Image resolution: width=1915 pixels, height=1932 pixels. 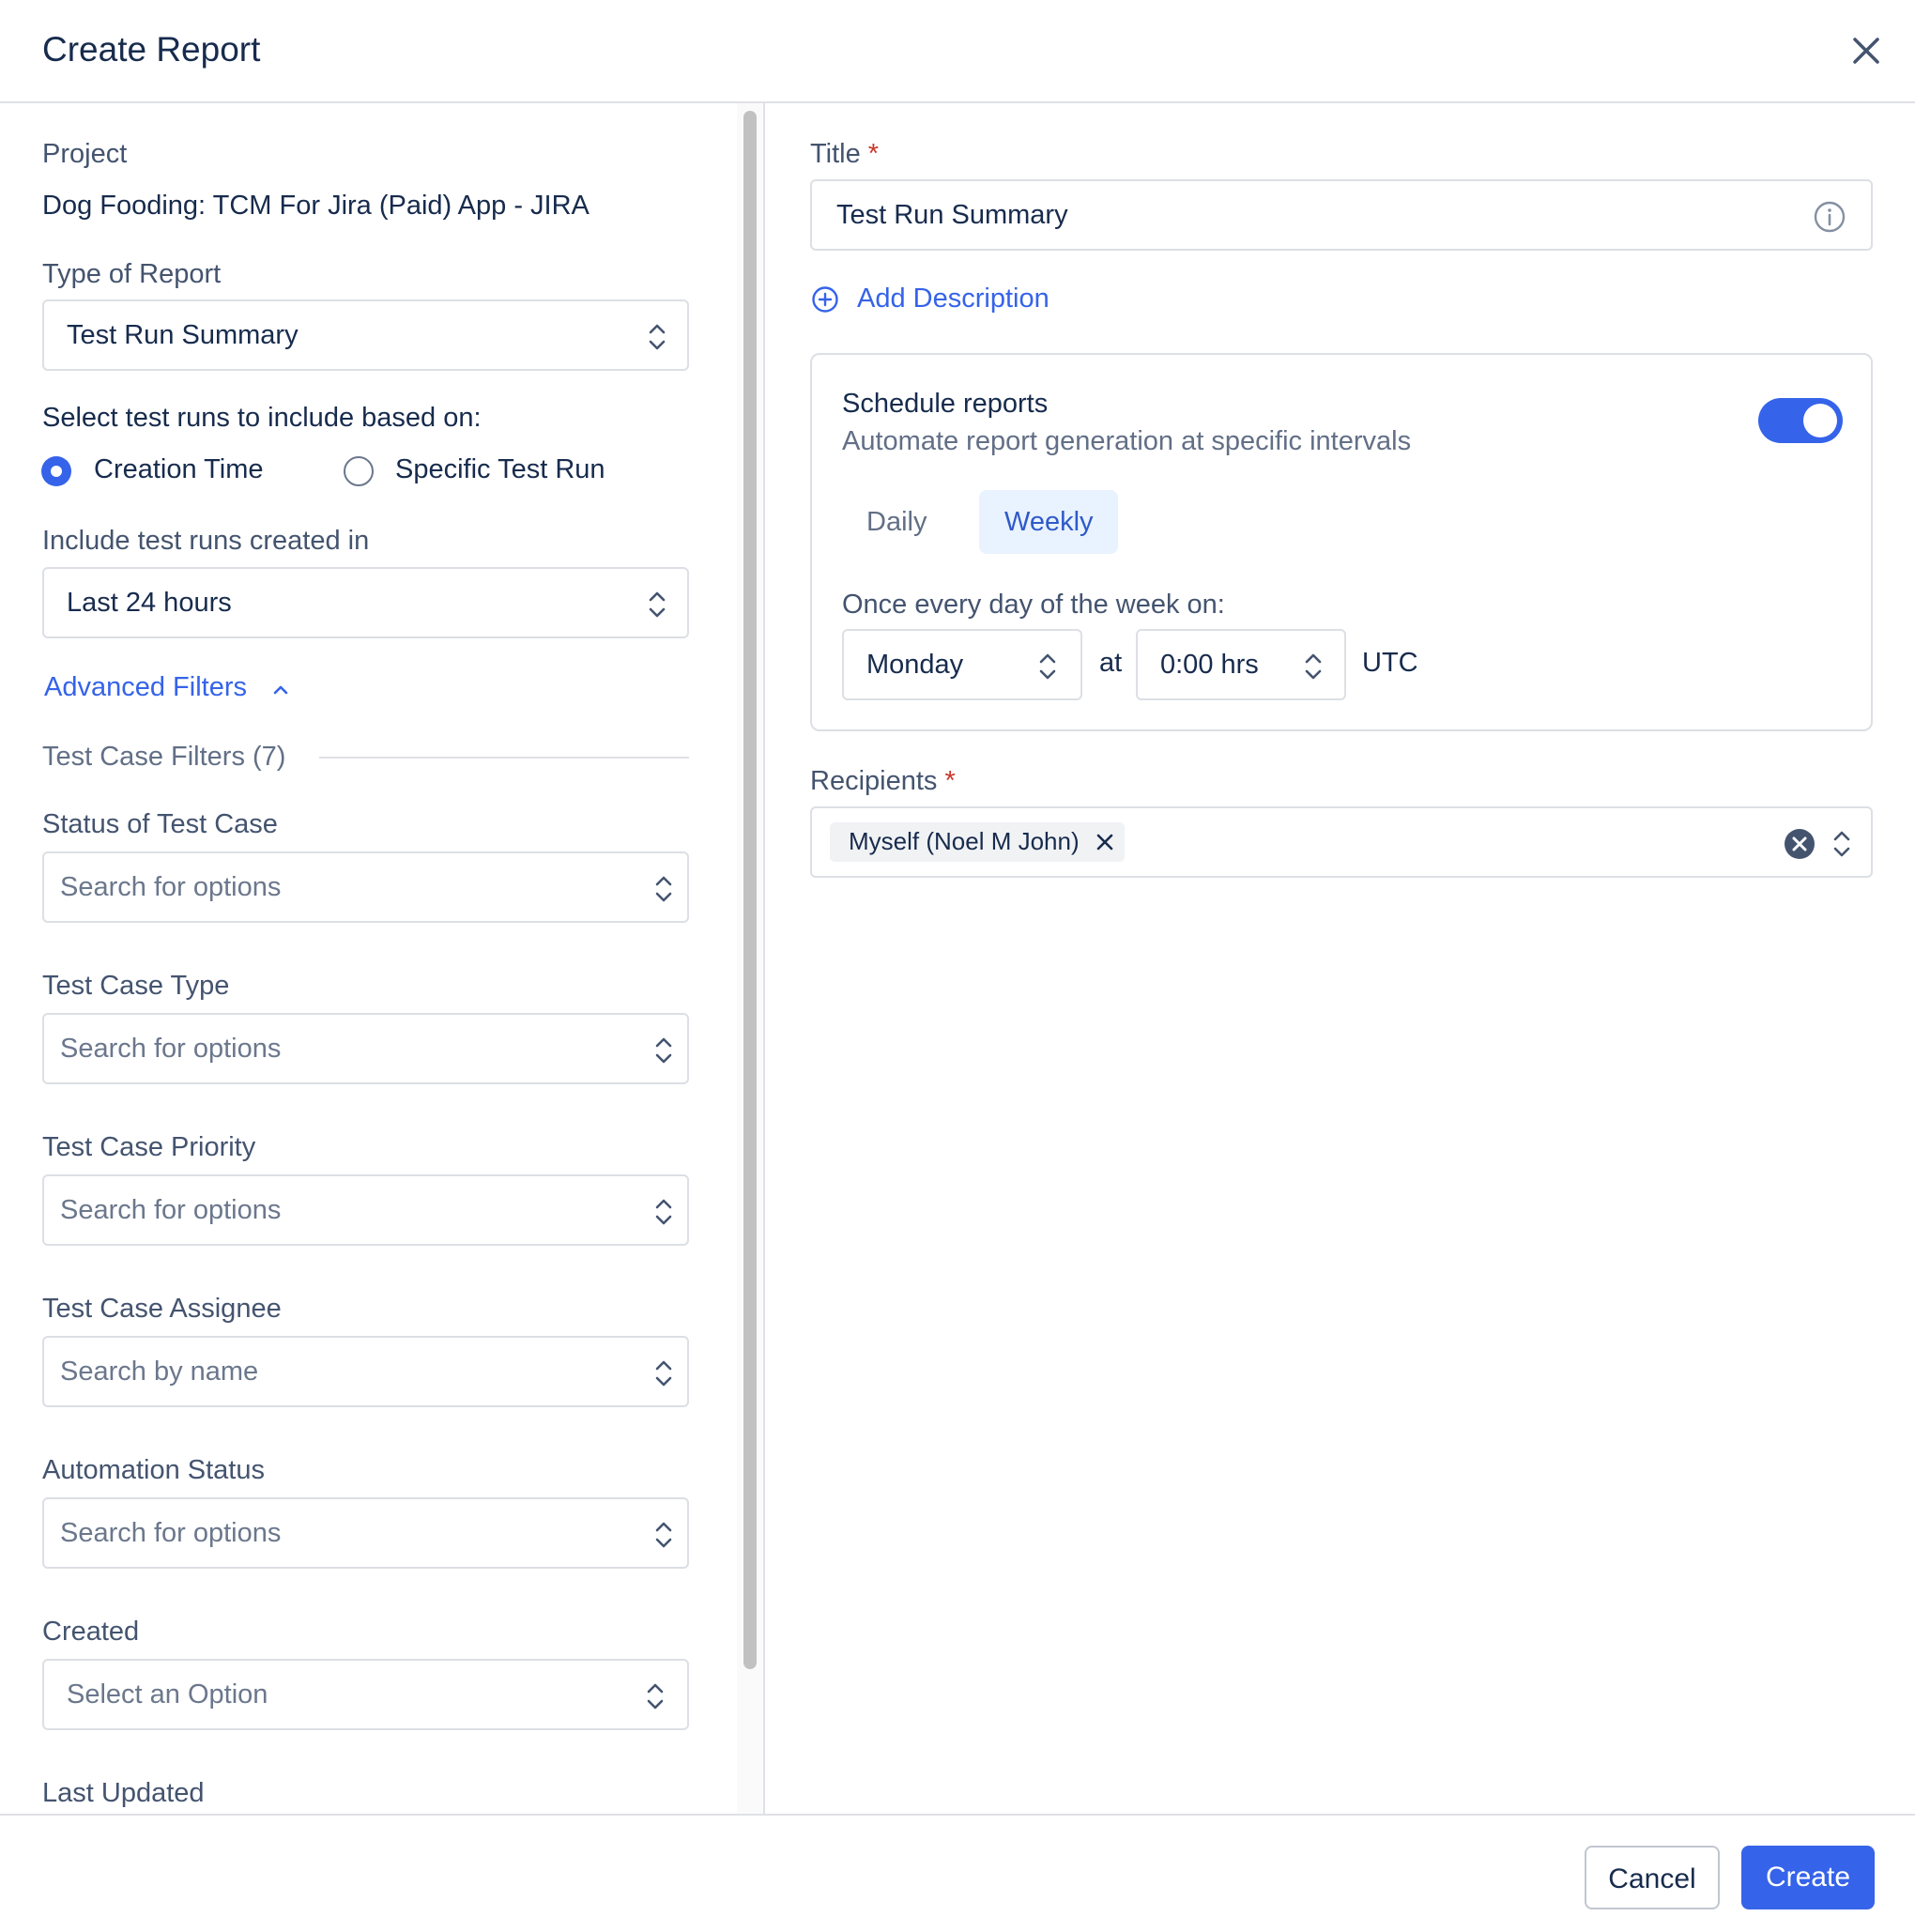 What do you see at coordinates (171, 887) in the screenshot?
I see `filter-status-placeholder: Search for options` at bounding box center [171, 887].